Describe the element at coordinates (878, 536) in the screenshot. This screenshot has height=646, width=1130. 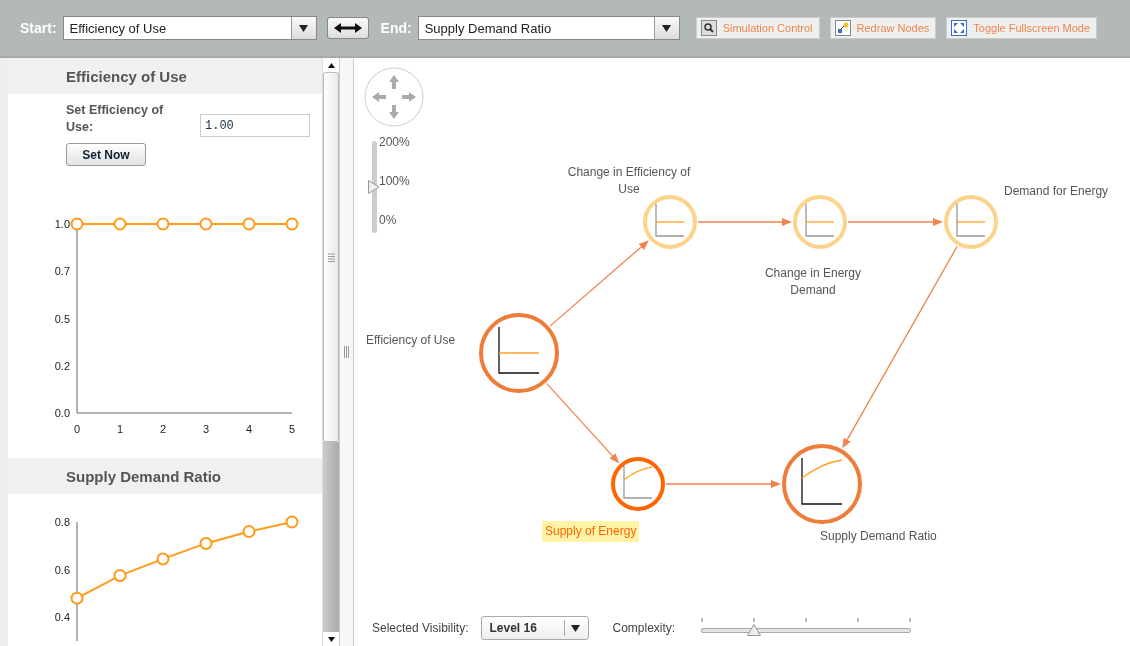
I see `node-label: Supply Demand Ratio` at that location.